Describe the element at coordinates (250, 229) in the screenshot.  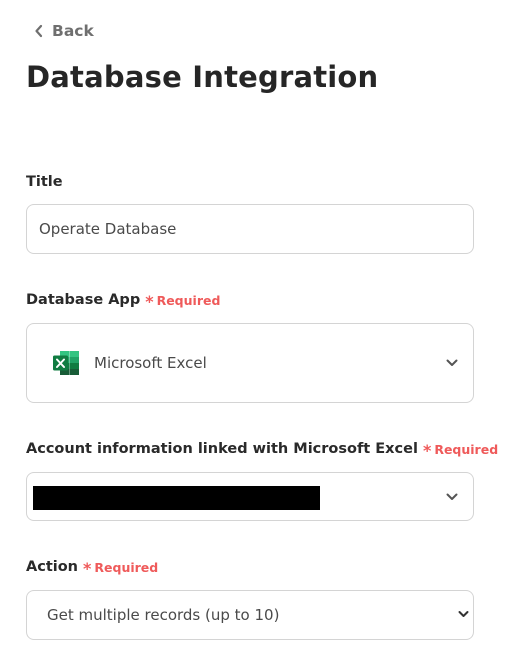
I see `title-input: Operate Database` at that location.